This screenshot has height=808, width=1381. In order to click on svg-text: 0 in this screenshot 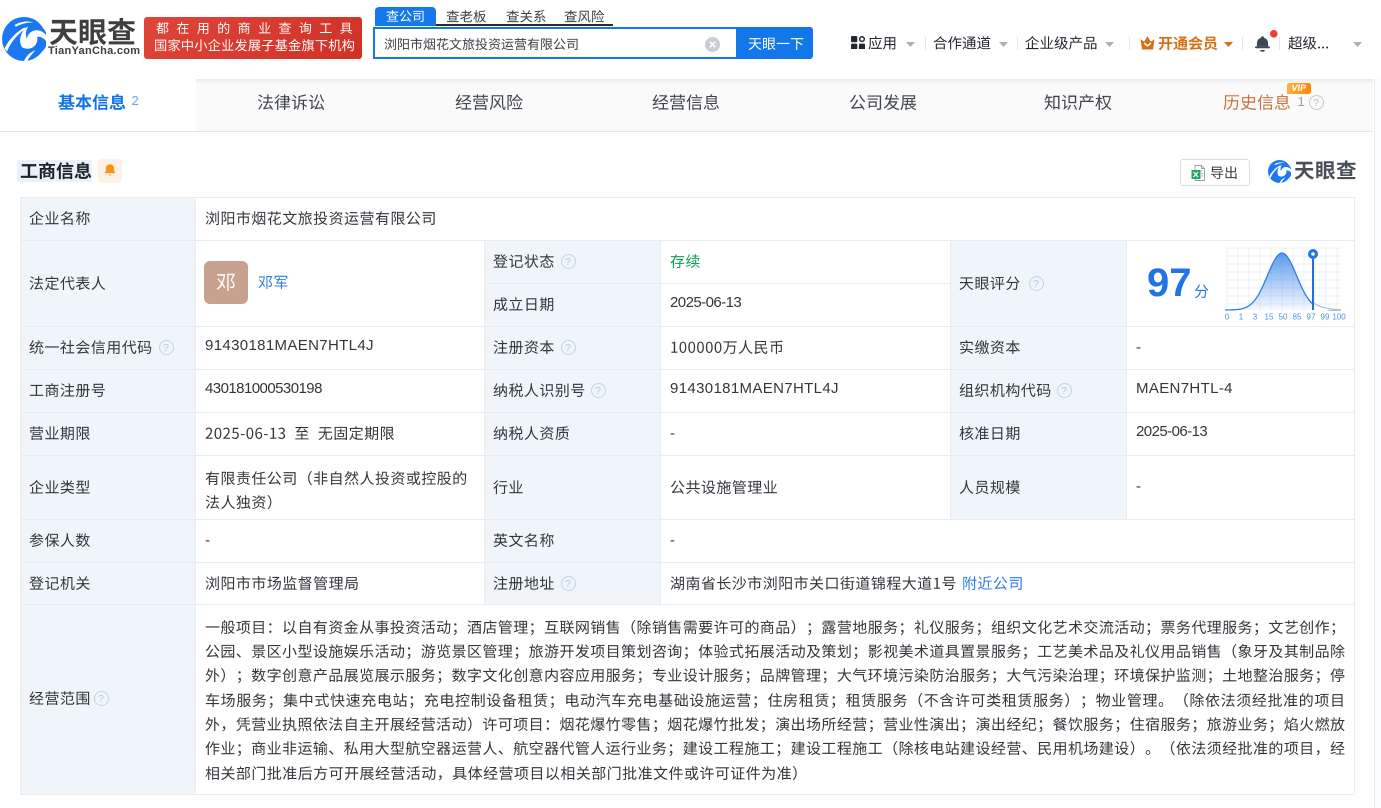, I will do `click(1227, 317)`.